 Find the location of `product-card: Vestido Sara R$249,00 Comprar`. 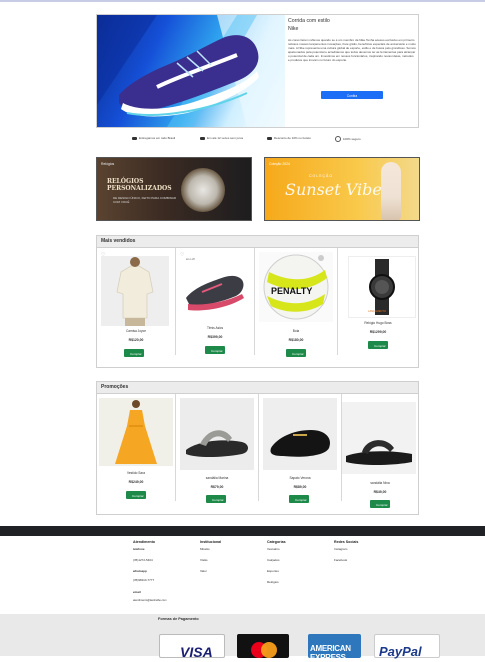

product-card: Vestido Sara R$249,00 Comprar is located at coordinates (136, 447).